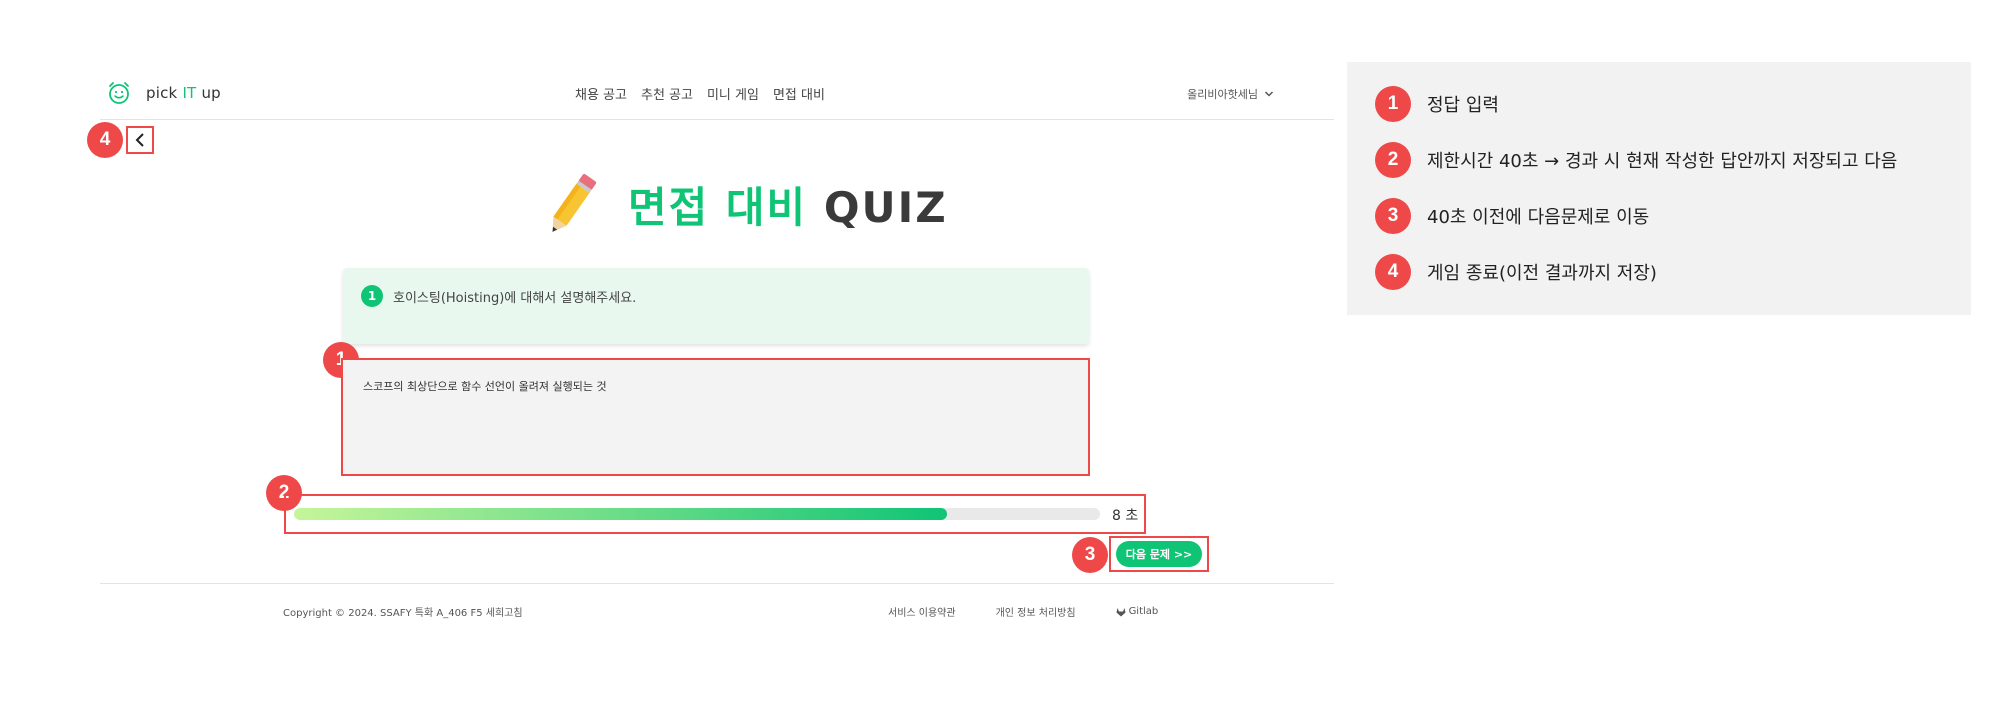 Image resolution: width=1990 pixels, height=702 pixels. I want to click on annotation-marker-3: 3, so click(1090, 555).